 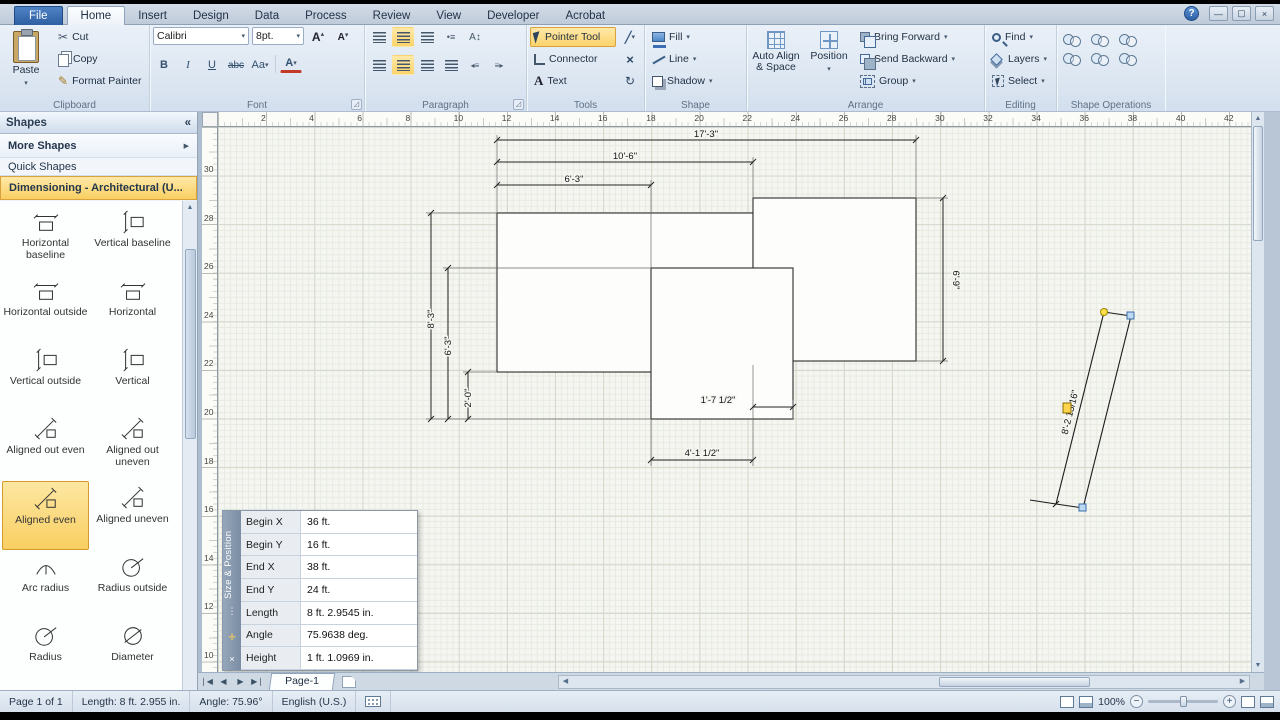 I want to click on stencil-item-radius: Radius, so click(x=45, y=653).